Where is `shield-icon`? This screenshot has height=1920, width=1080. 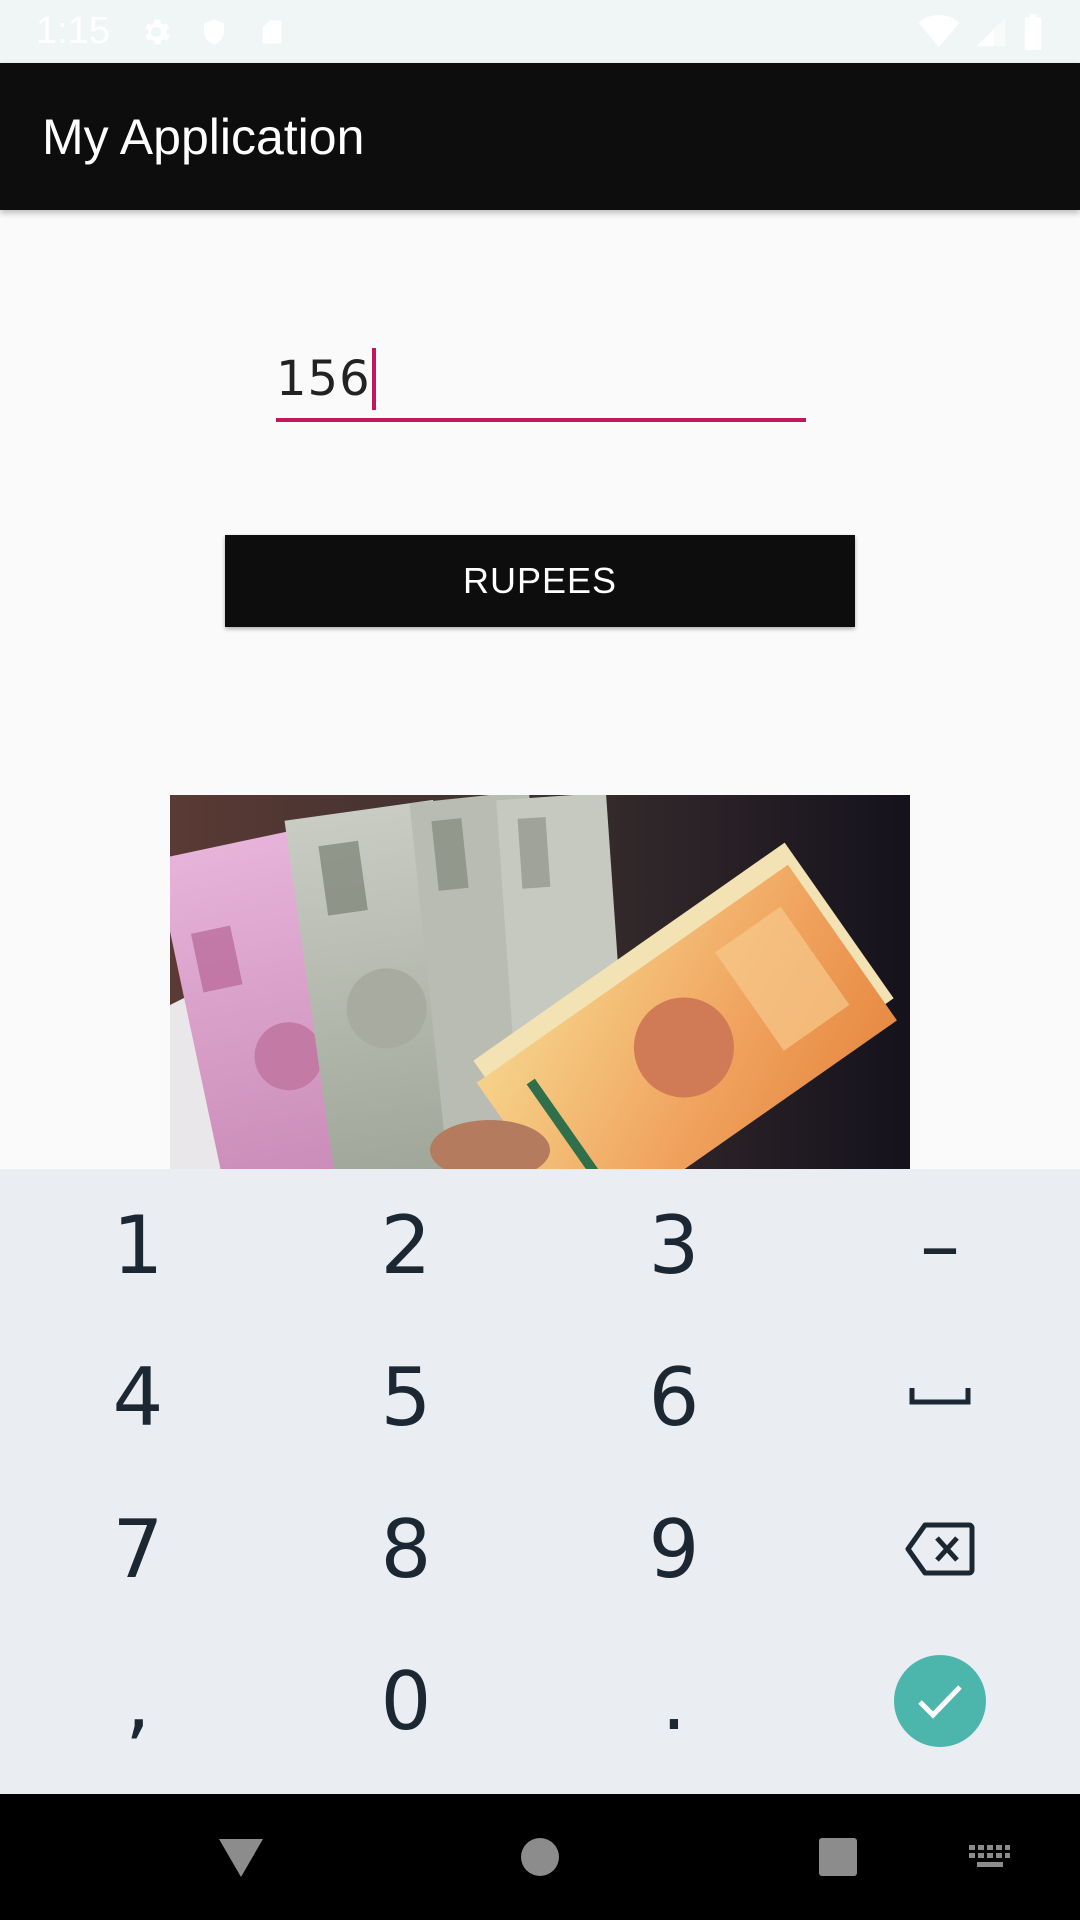
shield-icon is located at coordinates (214, 32).